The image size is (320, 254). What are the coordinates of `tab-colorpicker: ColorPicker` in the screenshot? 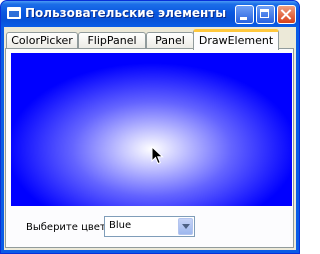 It's located at (42, 40).